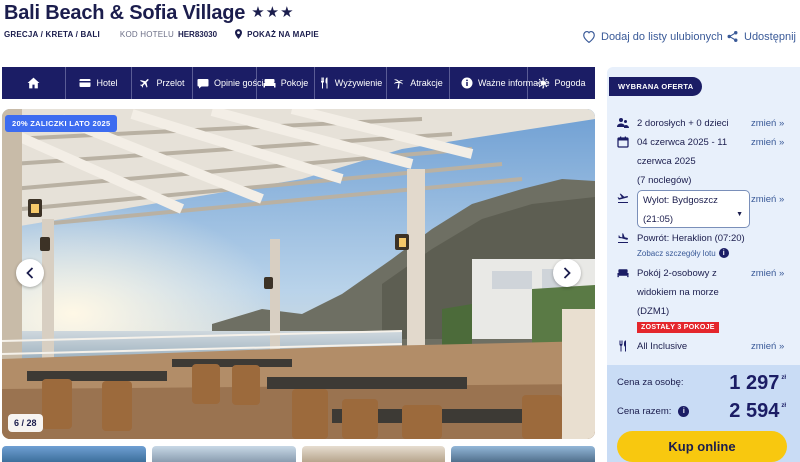 The height and width of the screenshot is (462, 800). Describe the element at coordinates (514, 83) in the screenshot. I see `nav-important-info-label: Ważne informacje` at that location.